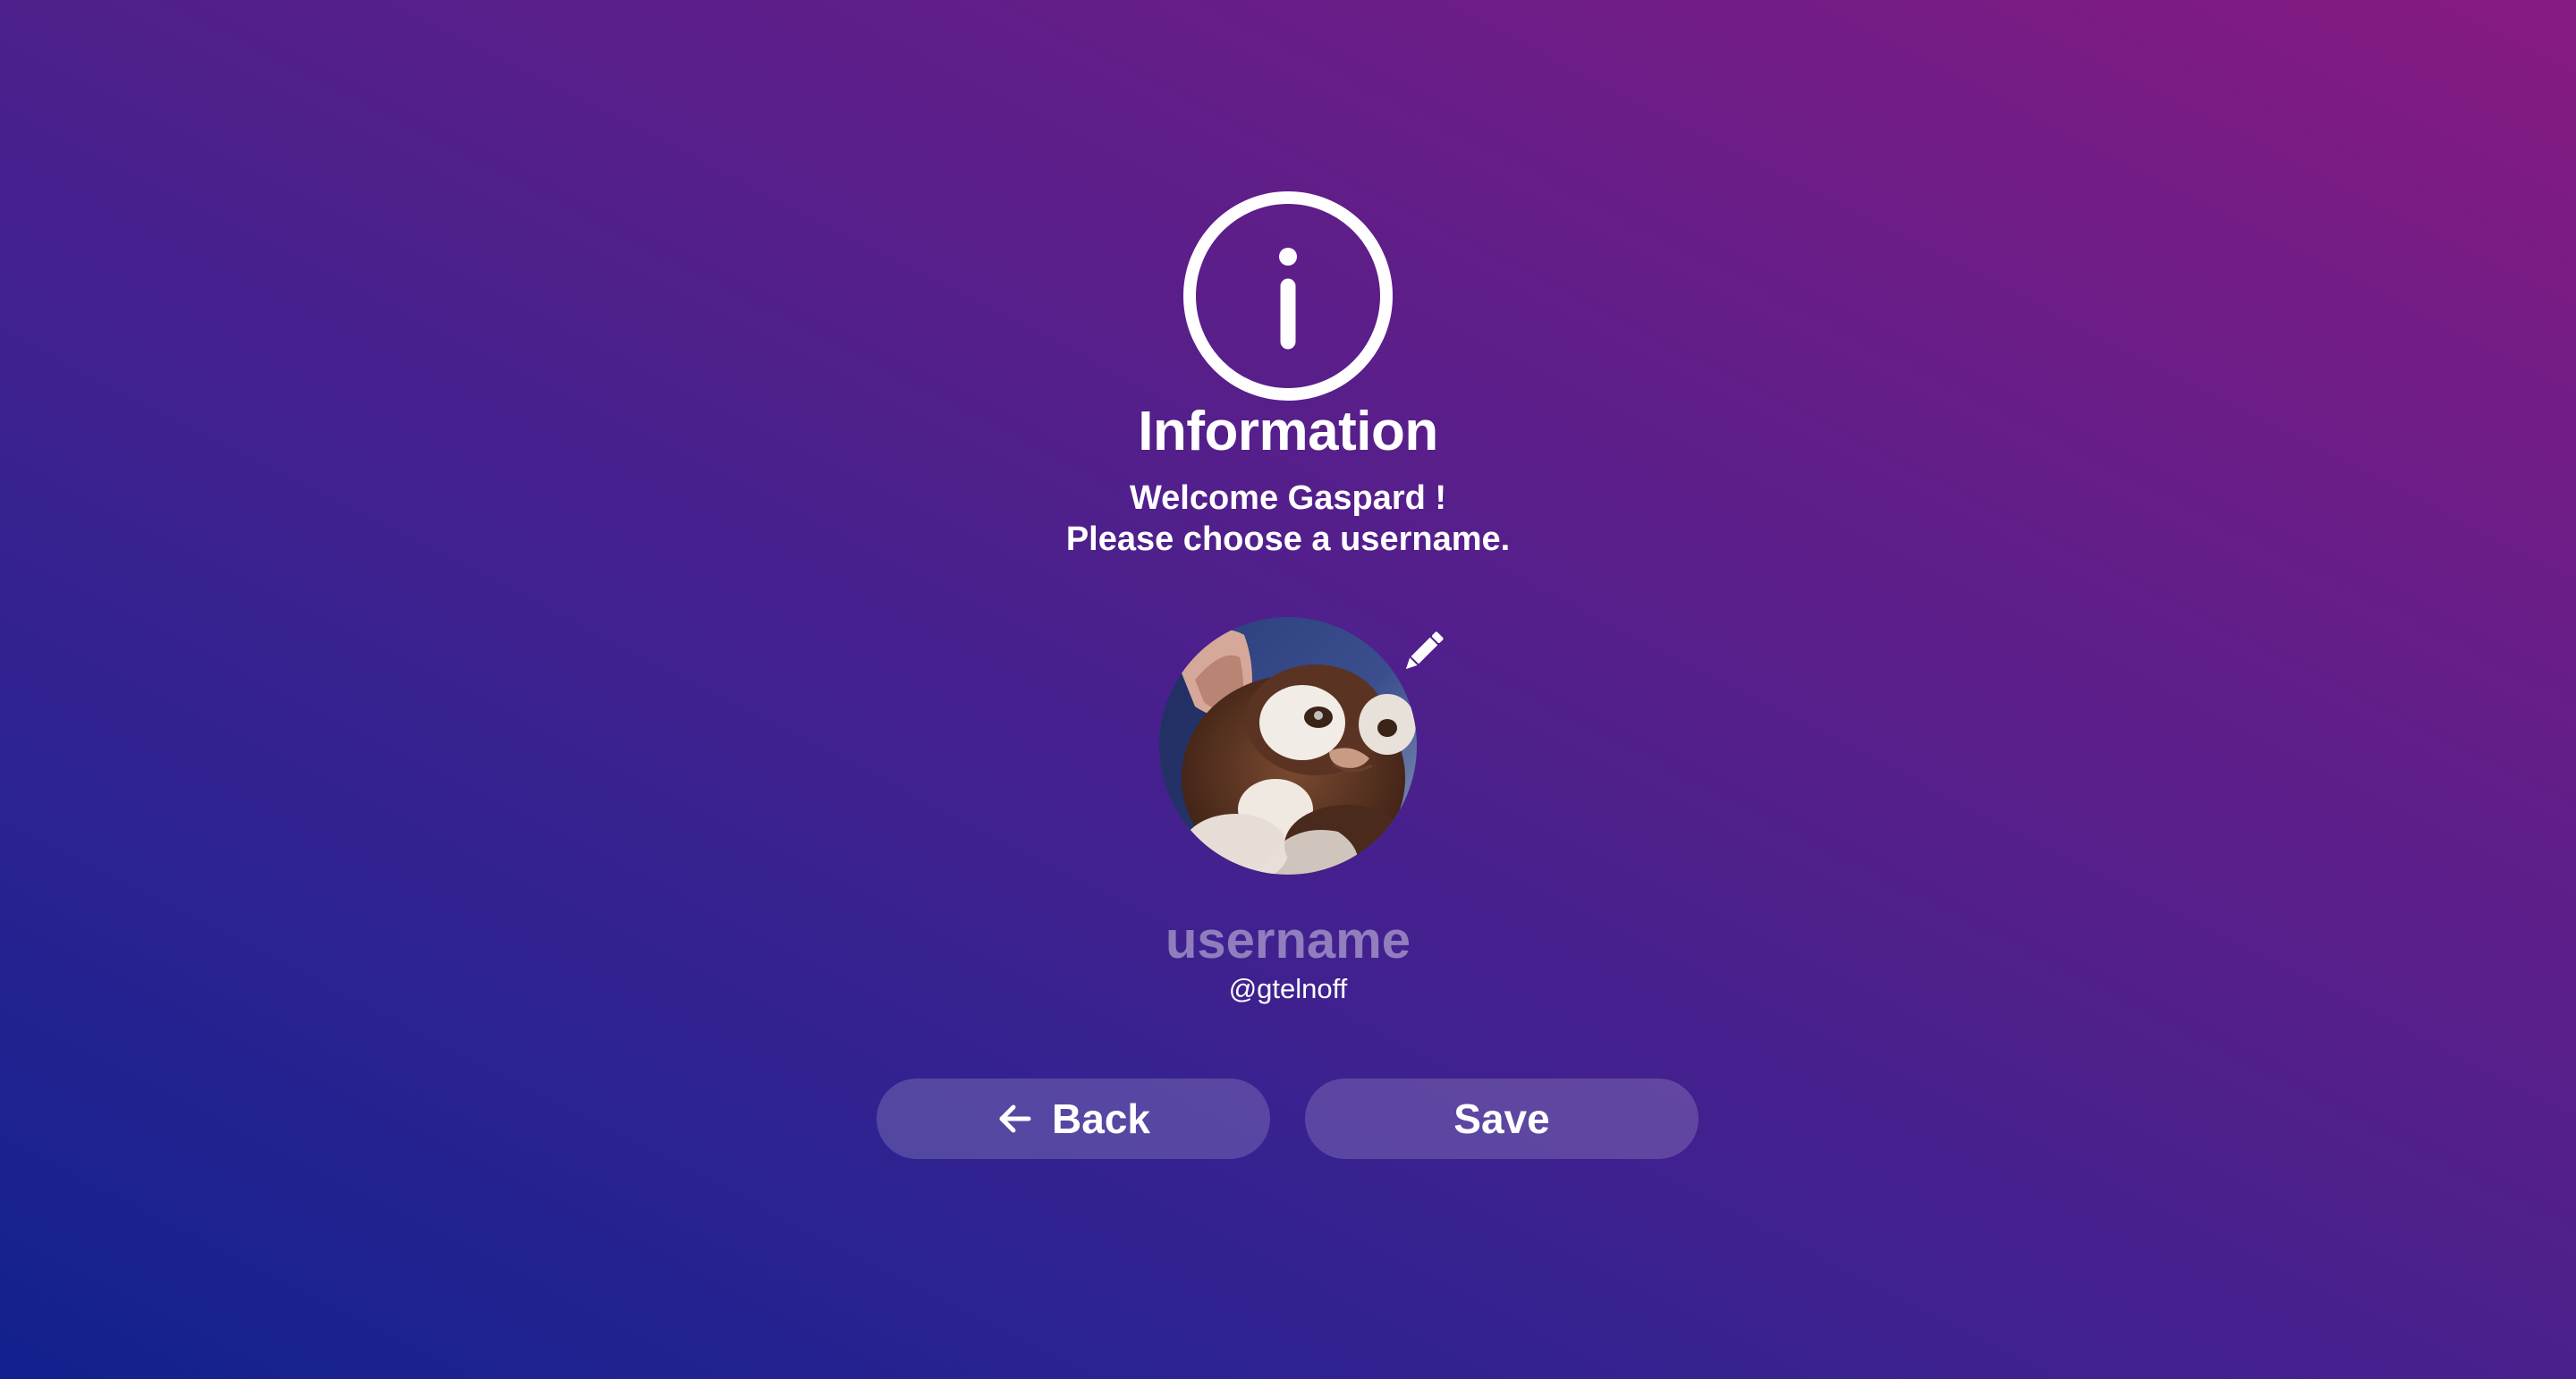  What do you see at coordinates (1288, 431) in the screenshot?
I see `dialog-title: Information` at bounding box center [1288, 431].